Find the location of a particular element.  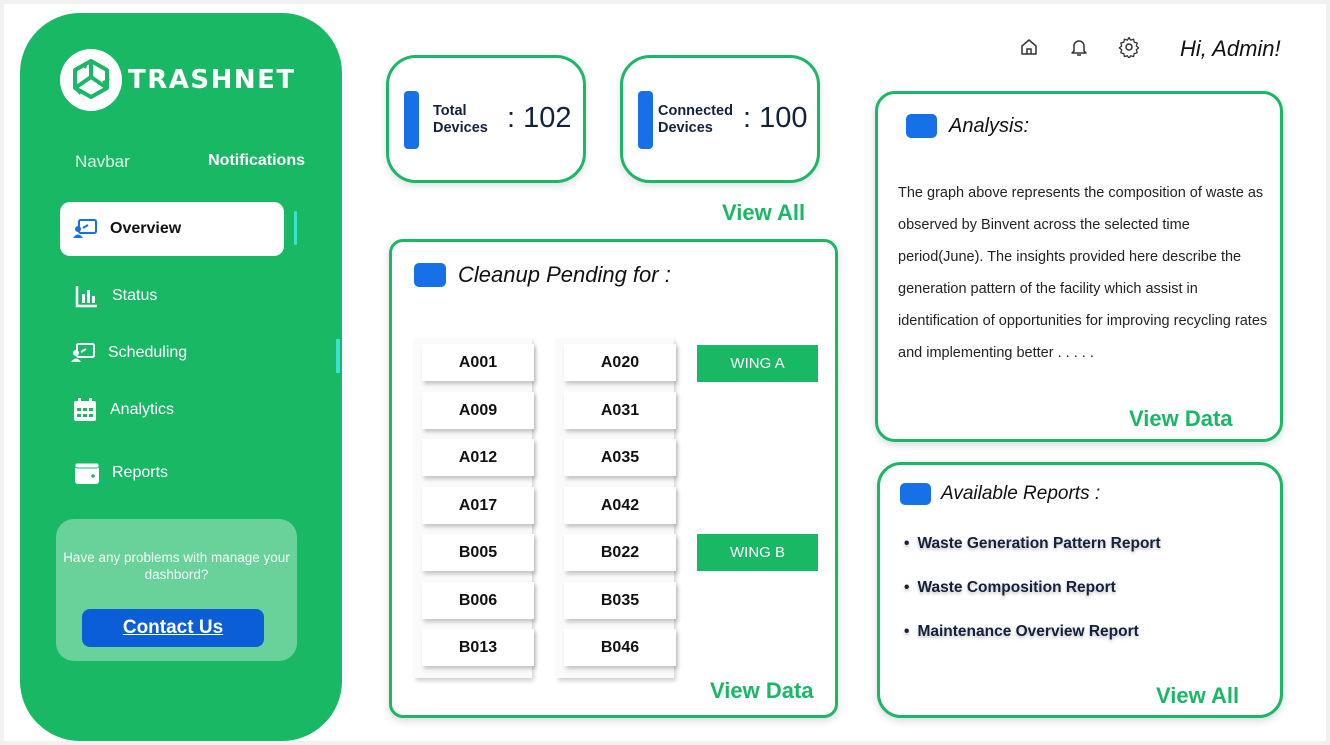

greeting: Hi, Admin! is located at coordinates (1230, 48).